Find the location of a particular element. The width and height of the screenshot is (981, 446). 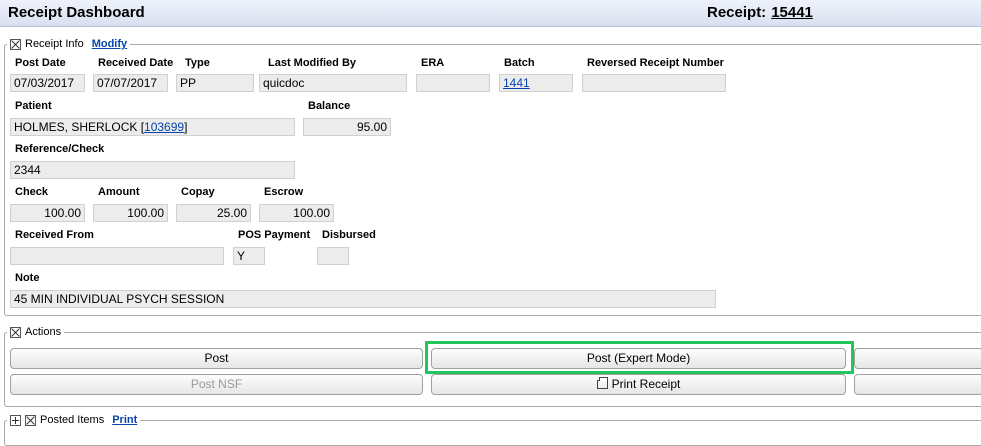

reference-check-field: 2344 is located at coordinates (152, 170).